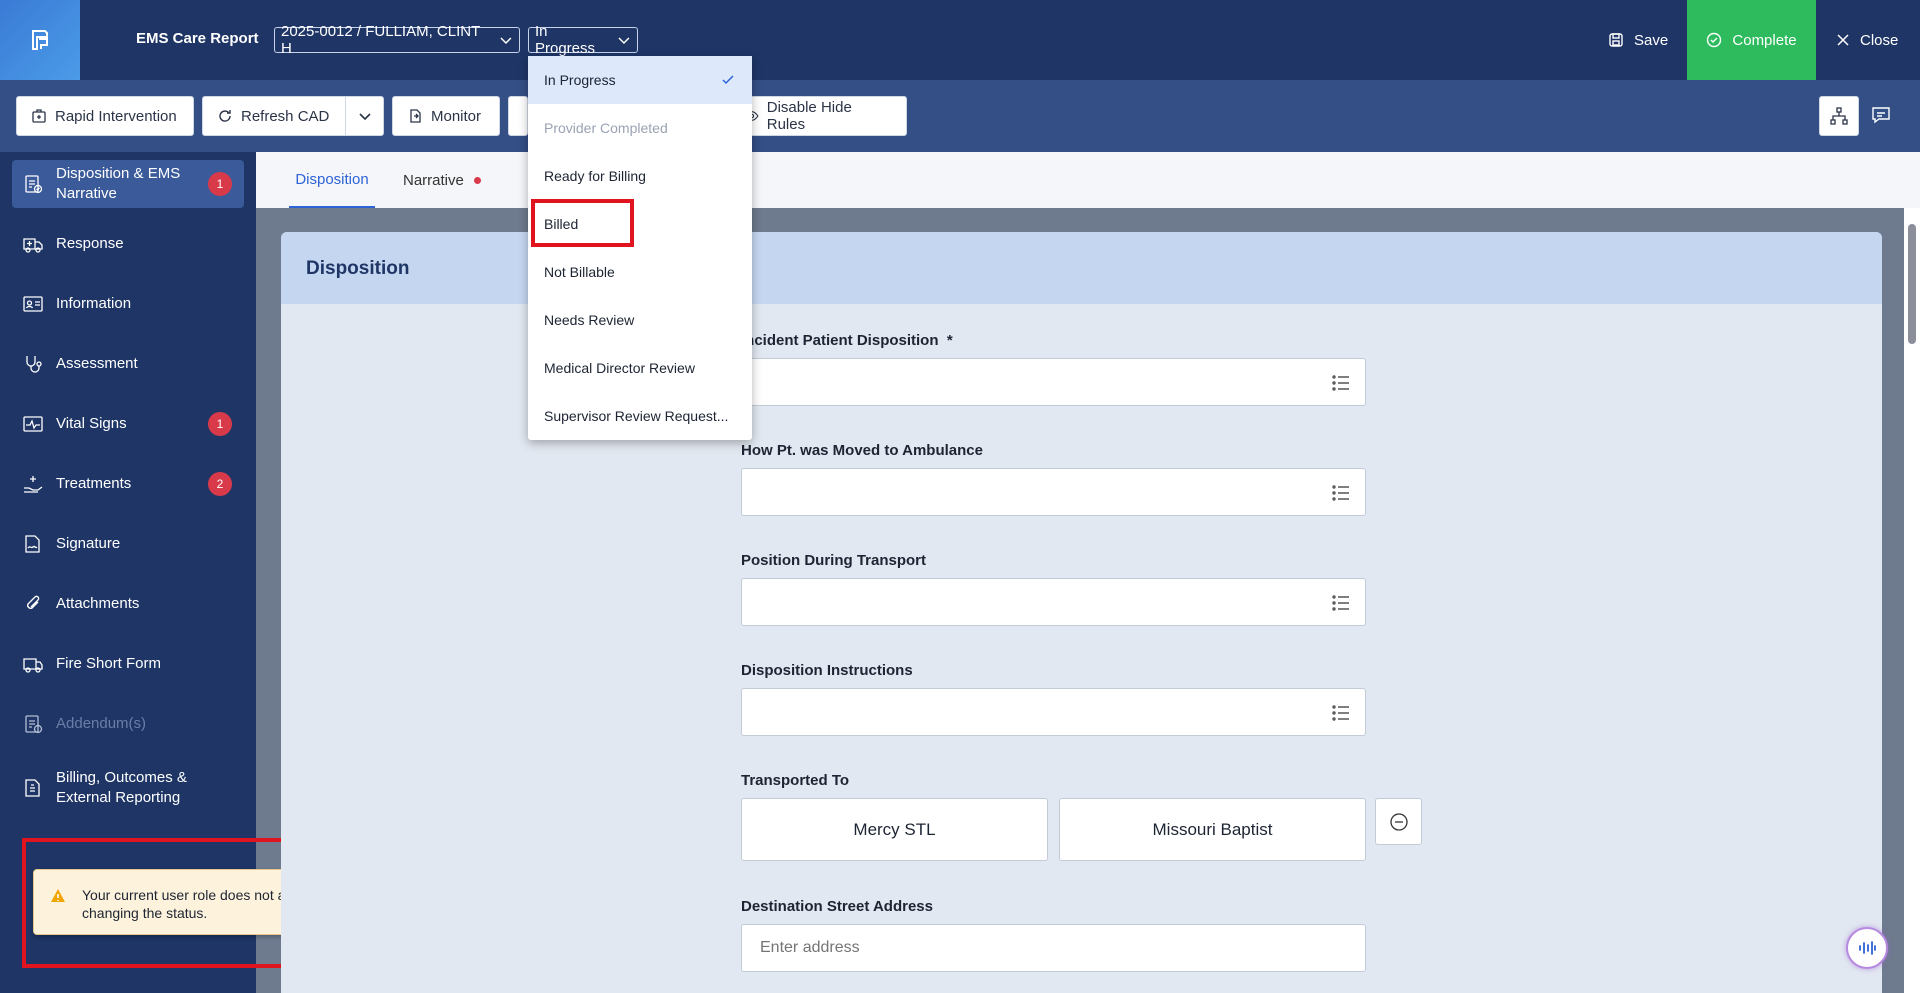 The image size is (1920, 993). I want to click on sidebar-item-label: Addendum(s), so click(101, 723).